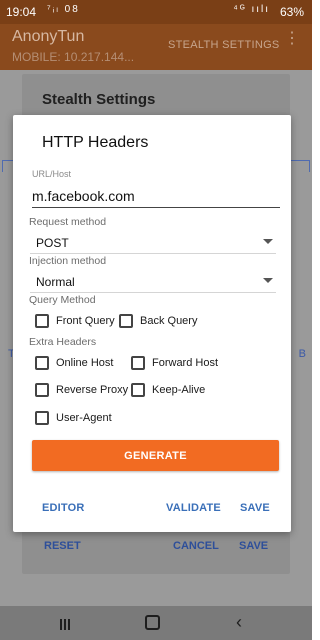 This screenshot has height=640, width=320. Describe the element at coordinates (224, 45) in the screenshot. I see `stealth-settings-button: STEALTH SETTINGS` at that location.